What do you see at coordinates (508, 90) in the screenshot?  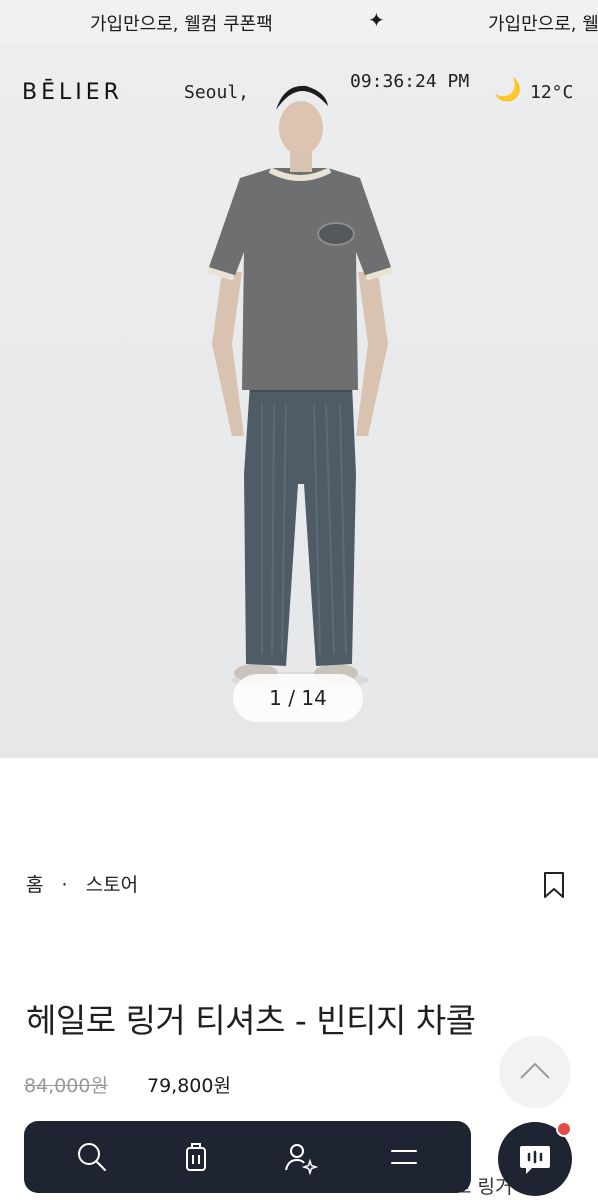 I see `crescent-moon-icon: 🌙` at bounding box center [508, 90].